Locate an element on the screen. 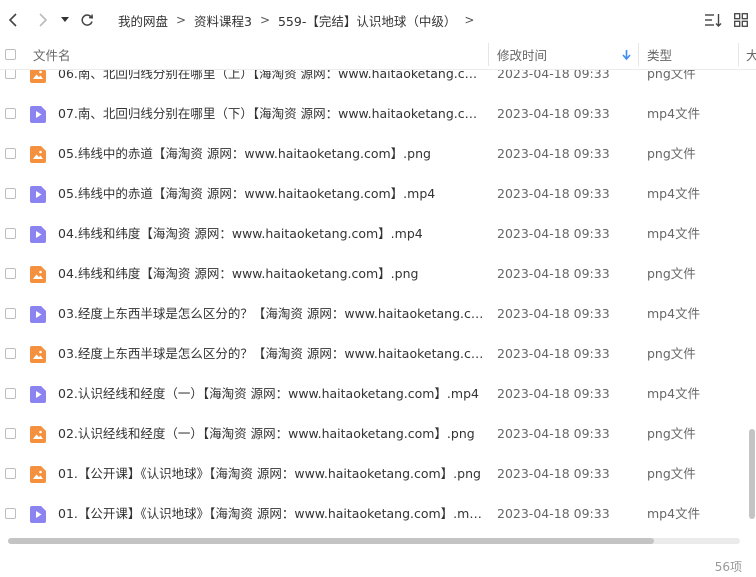 The image size is (756, 577). select-all-checkbox is located at coordinates (10, 54).